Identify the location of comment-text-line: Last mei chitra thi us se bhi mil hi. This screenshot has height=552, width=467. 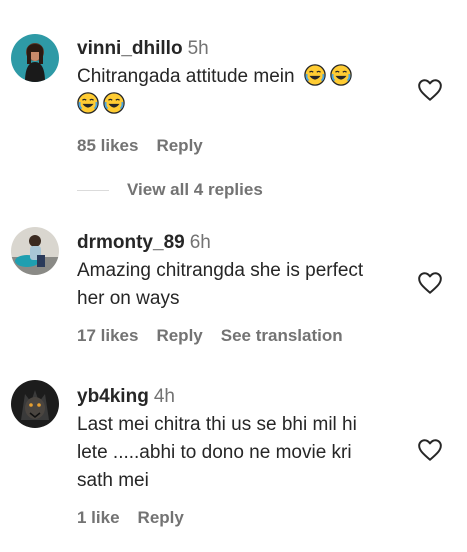
(217, 424).